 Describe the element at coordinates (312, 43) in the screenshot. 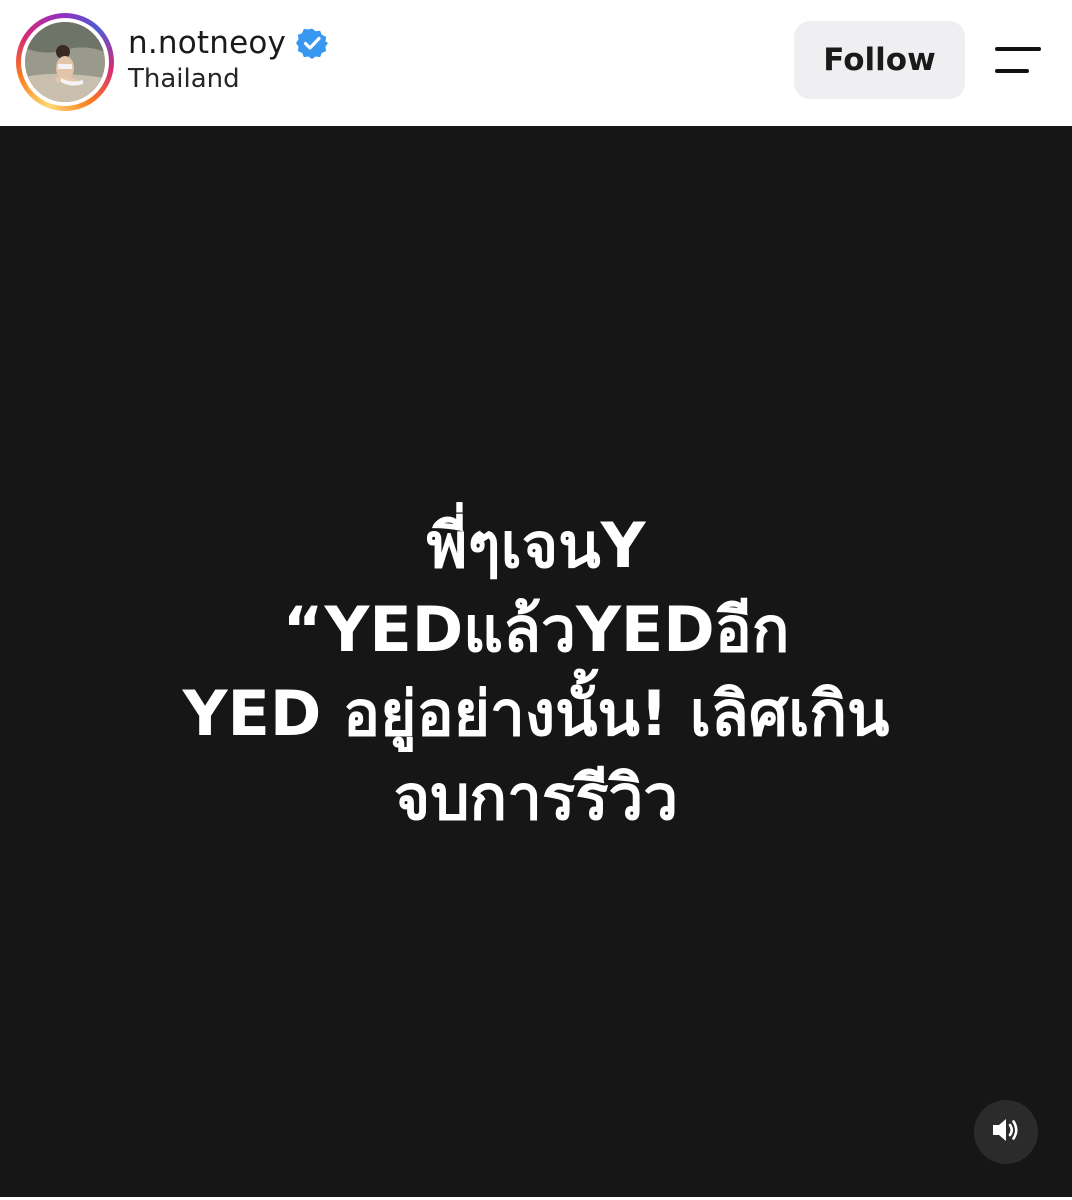

I see `verified-badge-icon` at that location.